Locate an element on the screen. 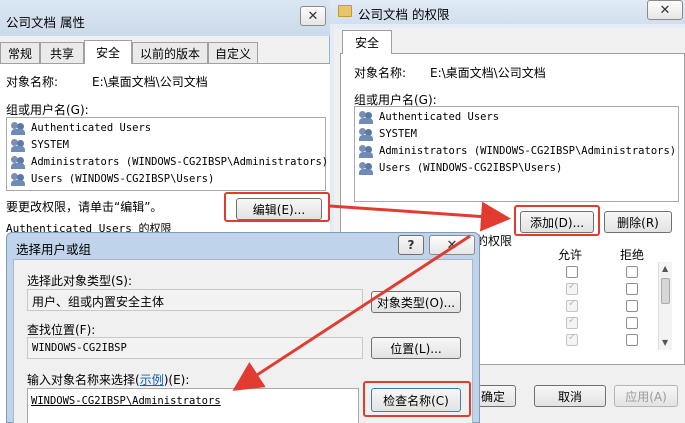 The height and width of the screenshot is (423, 685). tab-security: 安全 is located at coordinates (108, 52).